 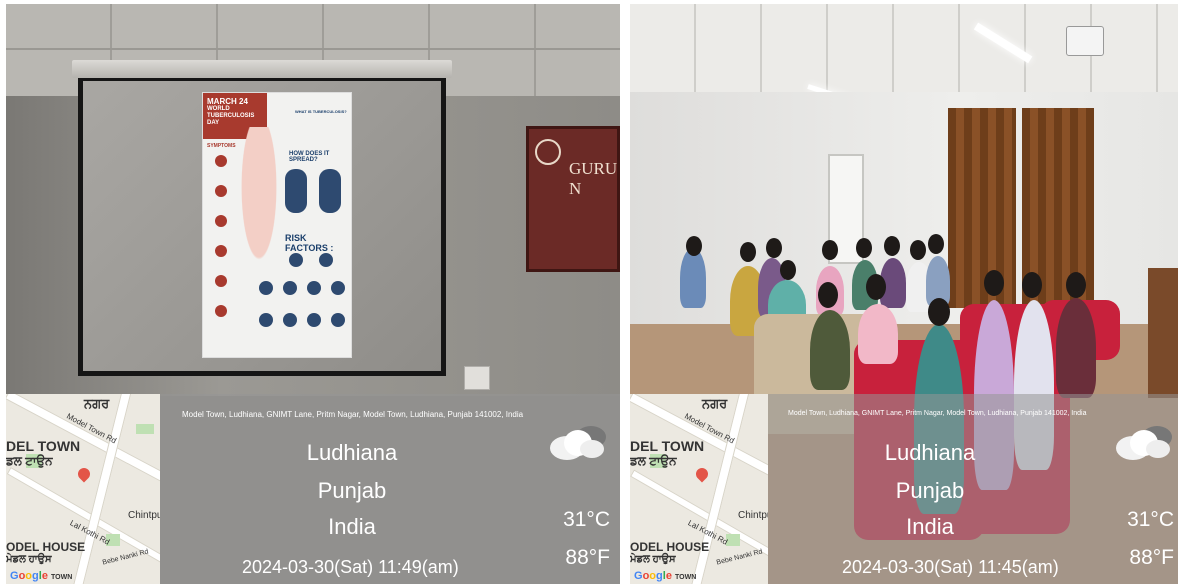 I want to click on wall-banner: GURU N, so click(x=573, y=199).